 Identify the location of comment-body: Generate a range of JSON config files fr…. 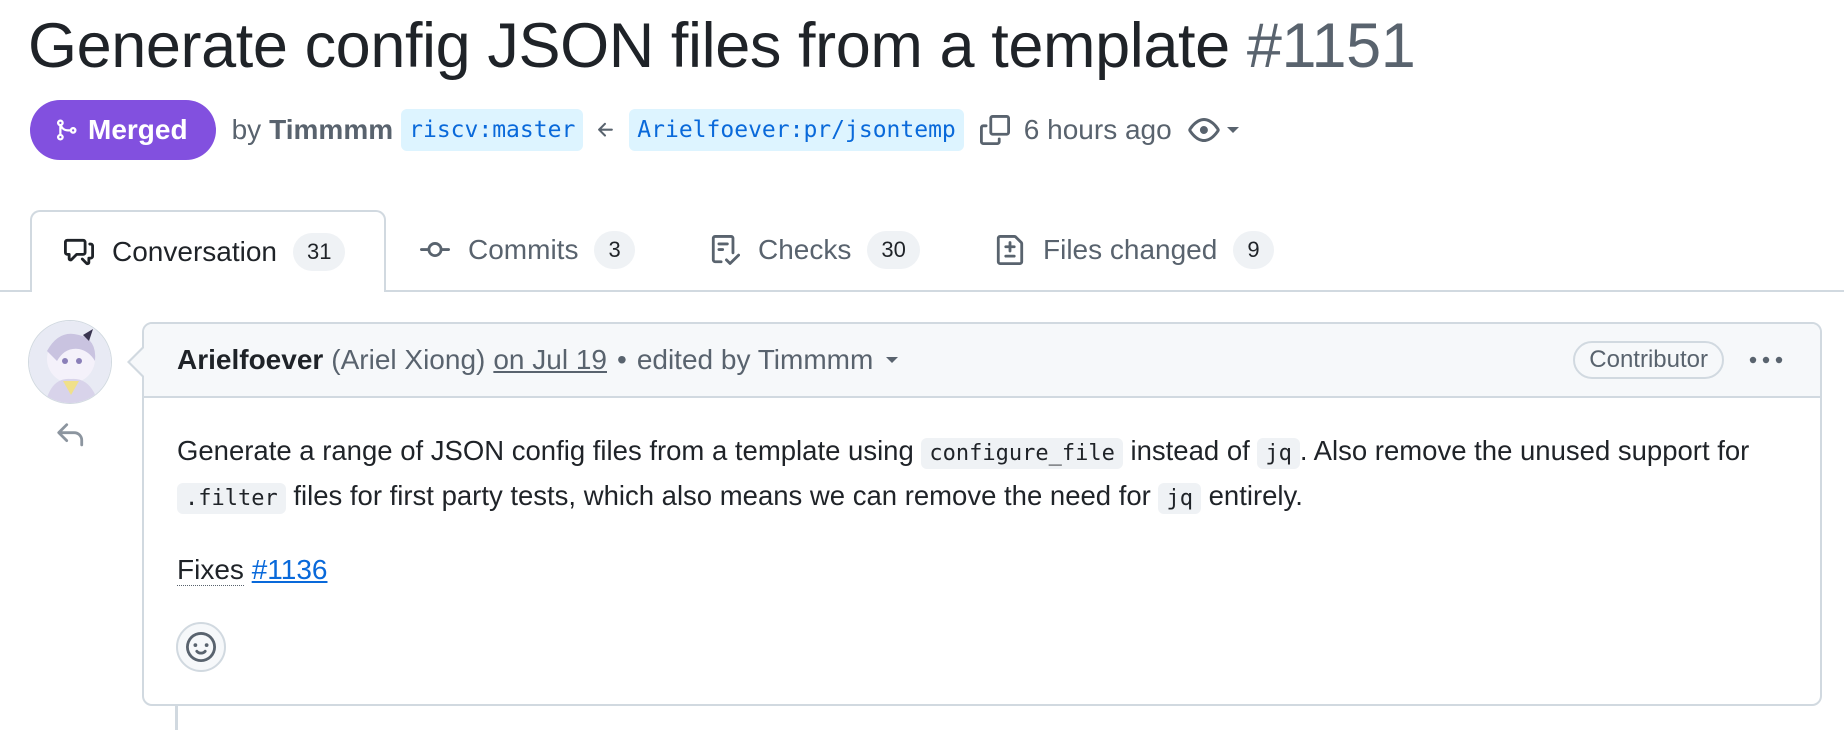
(982, 475).